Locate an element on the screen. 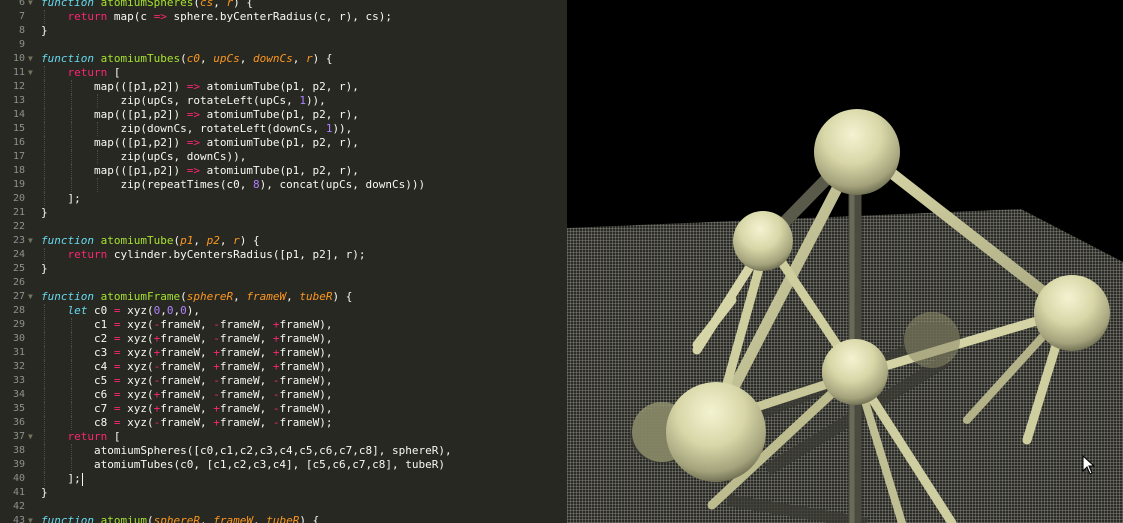 This screenshot has height=523, width=1123. code-token: zip(downCs, rotateLeft(downCs, is located at coordinates (223, 128).